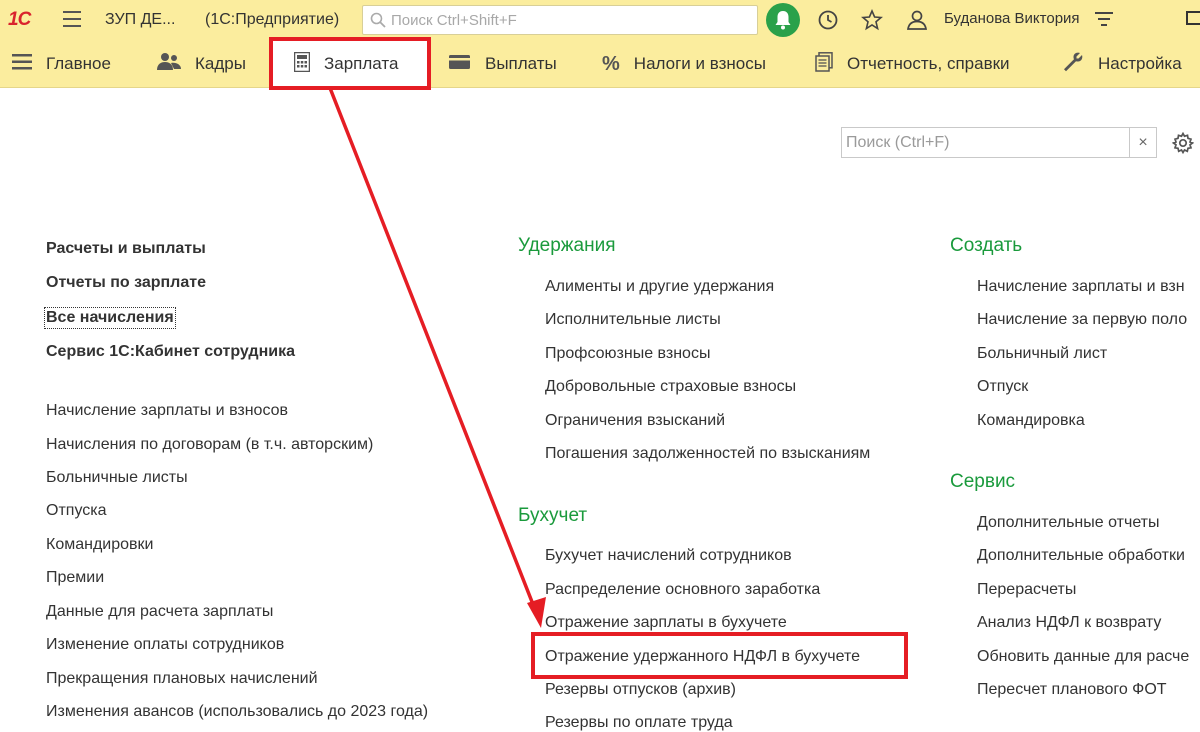 Image resolution: width=1200 pixels, height=732 pixels. I want to click on app-subtitle: (1С:Предприятие), so click(272, 19).